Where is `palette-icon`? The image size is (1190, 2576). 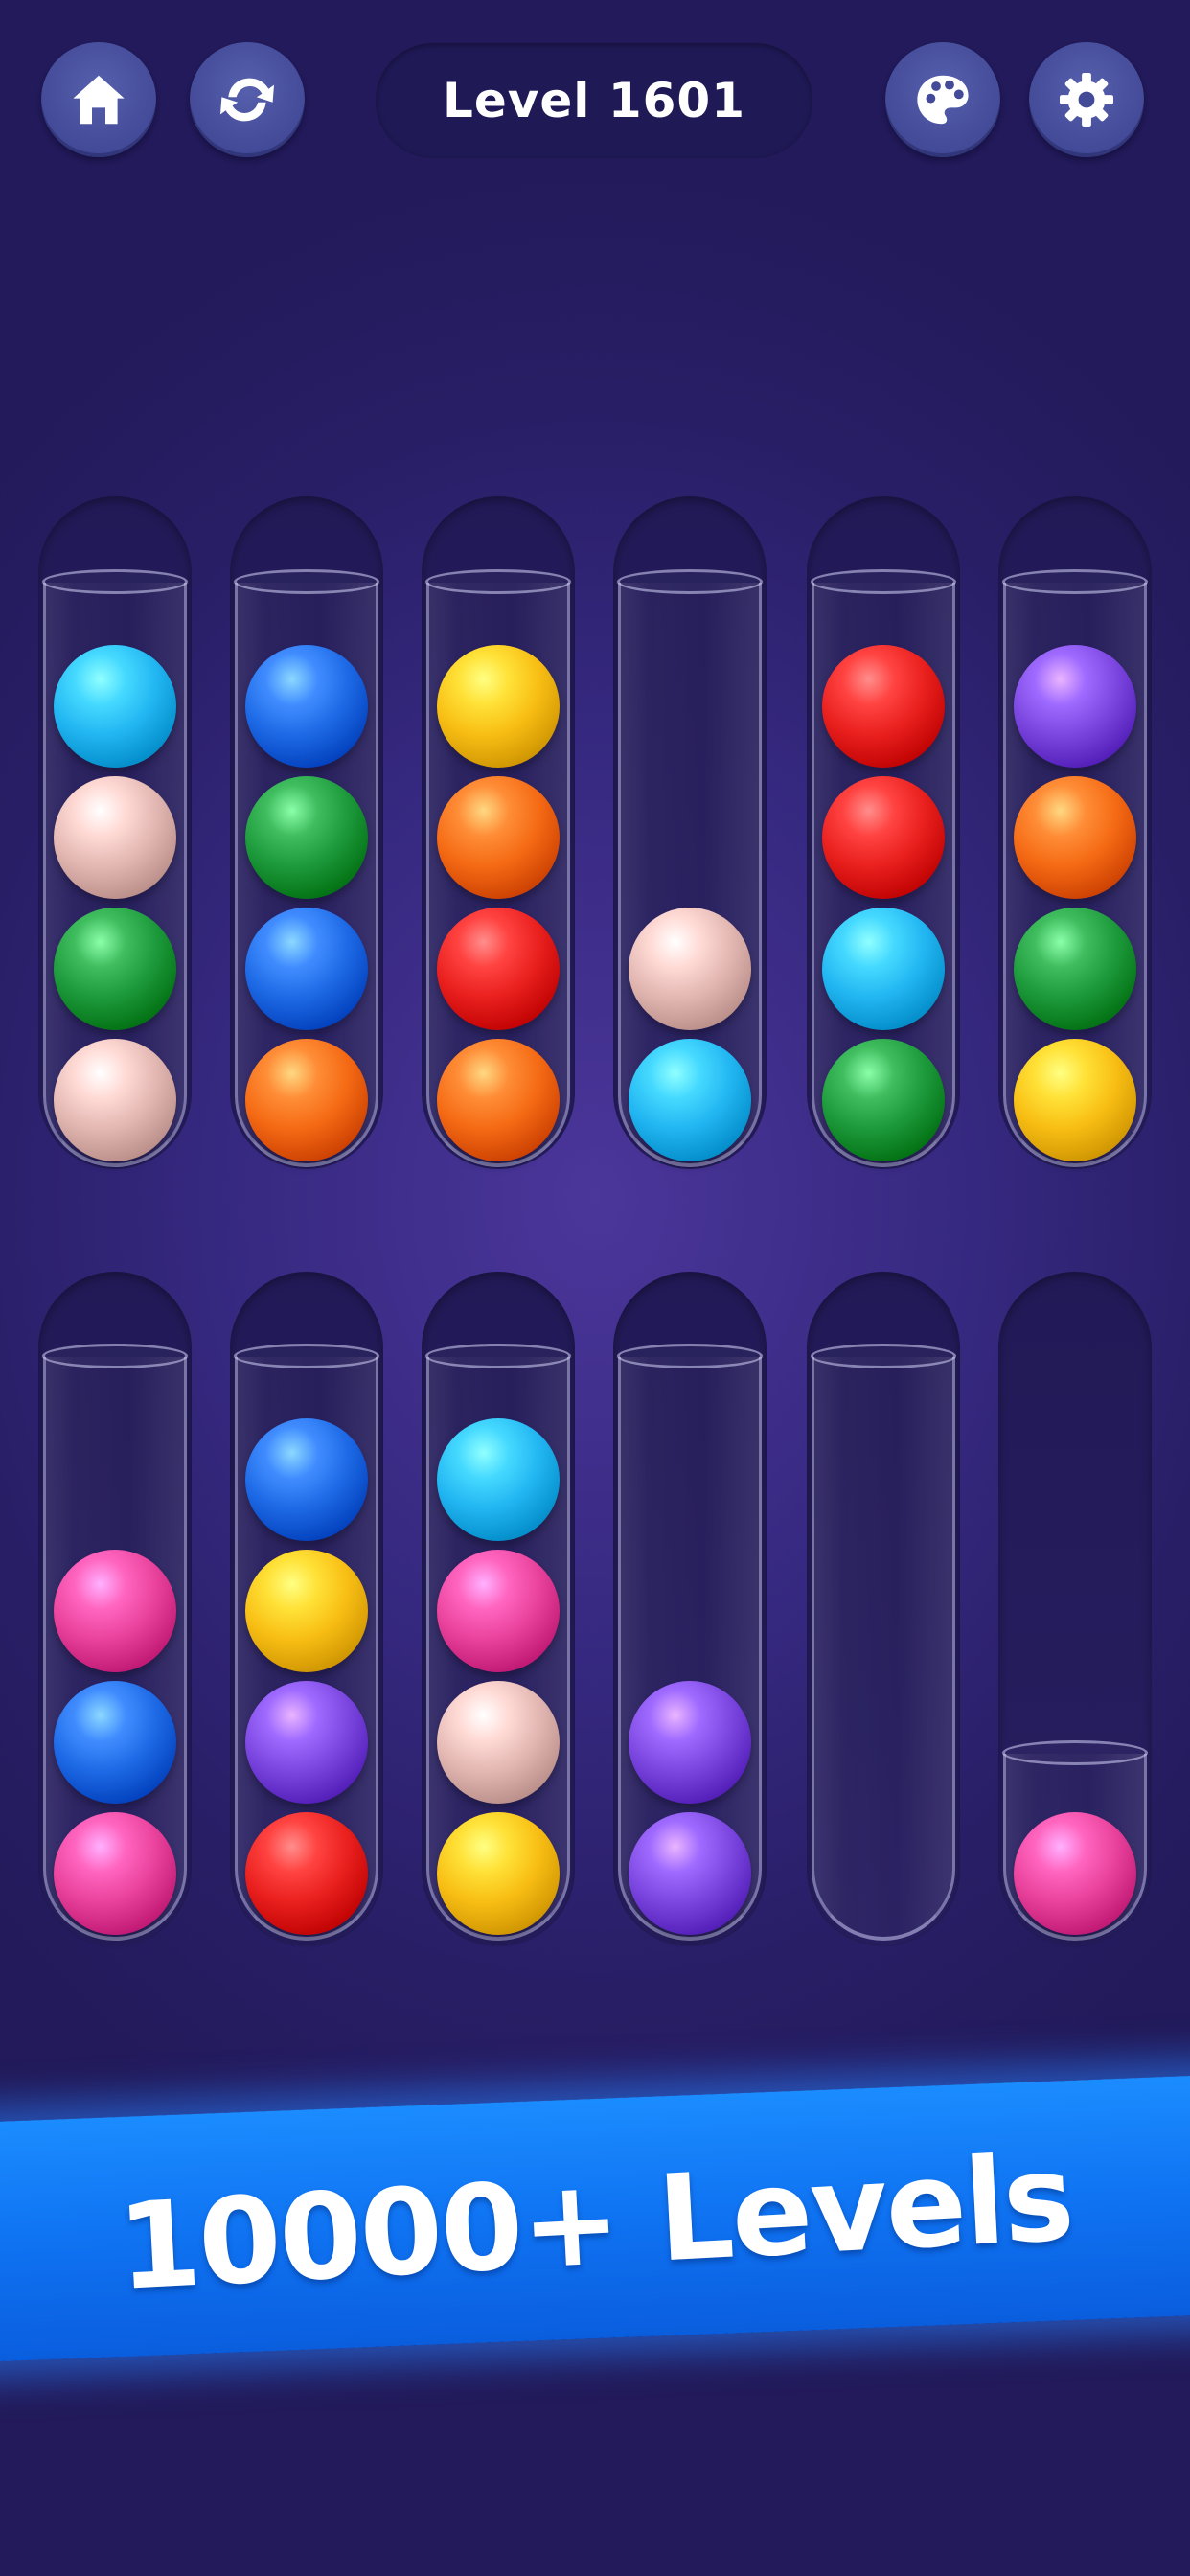
palette-icon is located at coordinates (943, 100).